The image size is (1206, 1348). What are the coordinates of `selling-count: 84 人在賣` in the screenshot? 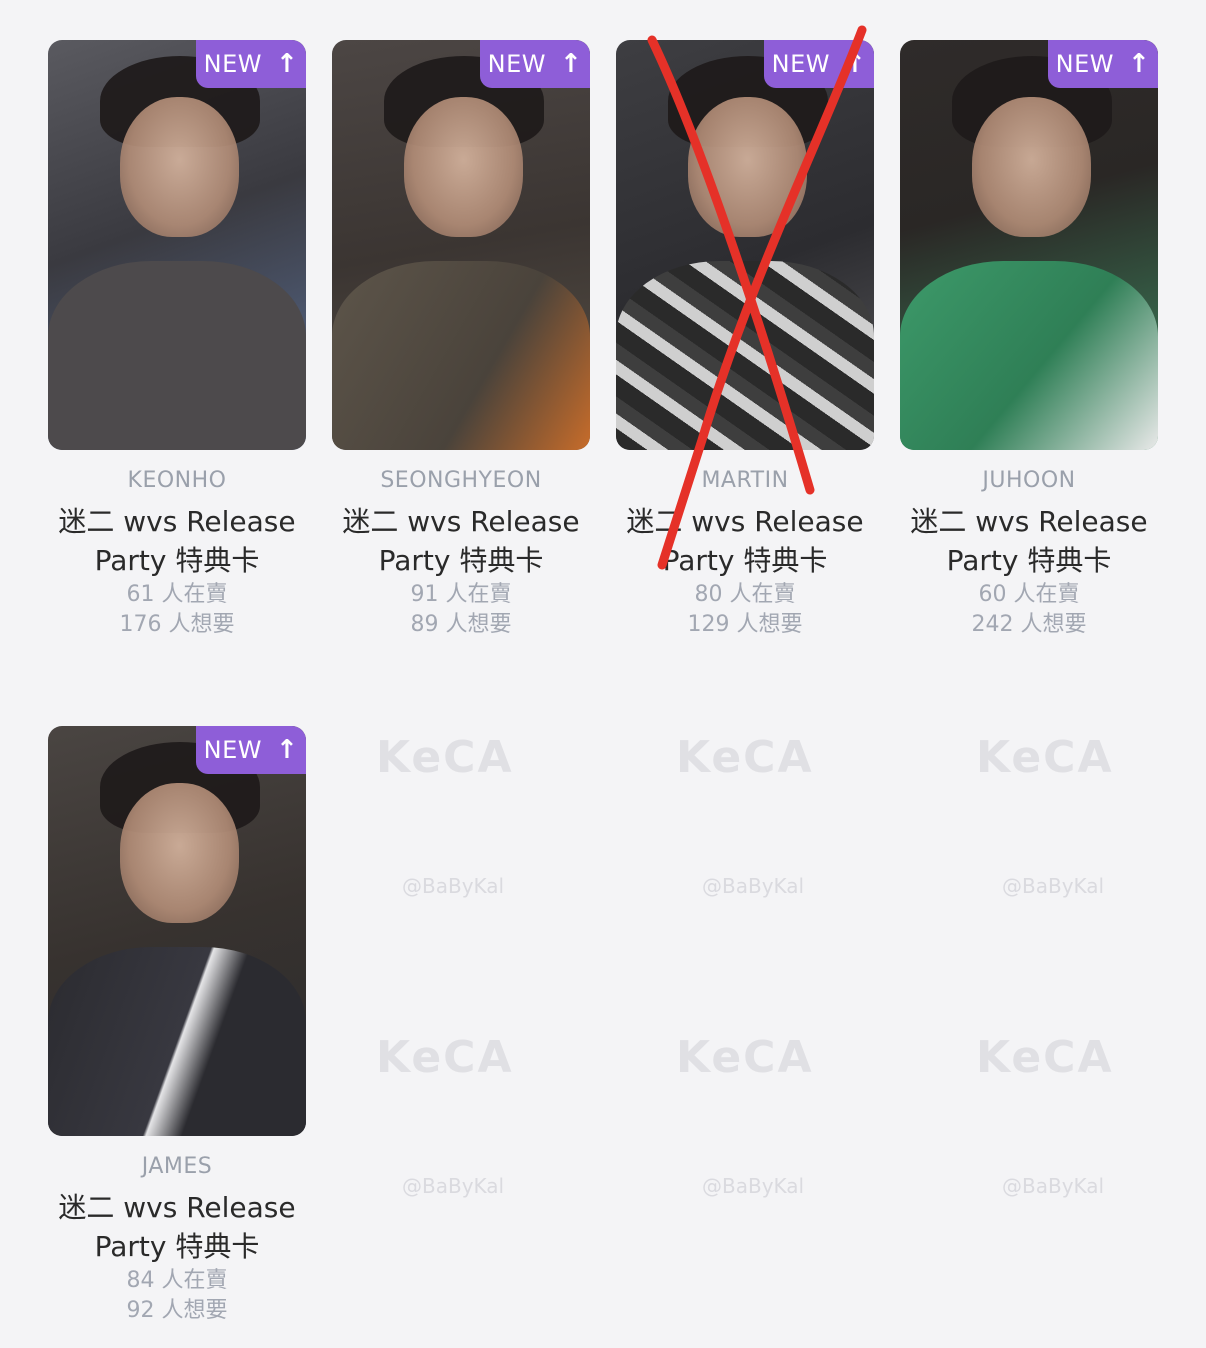 It's located at (177, 1280).